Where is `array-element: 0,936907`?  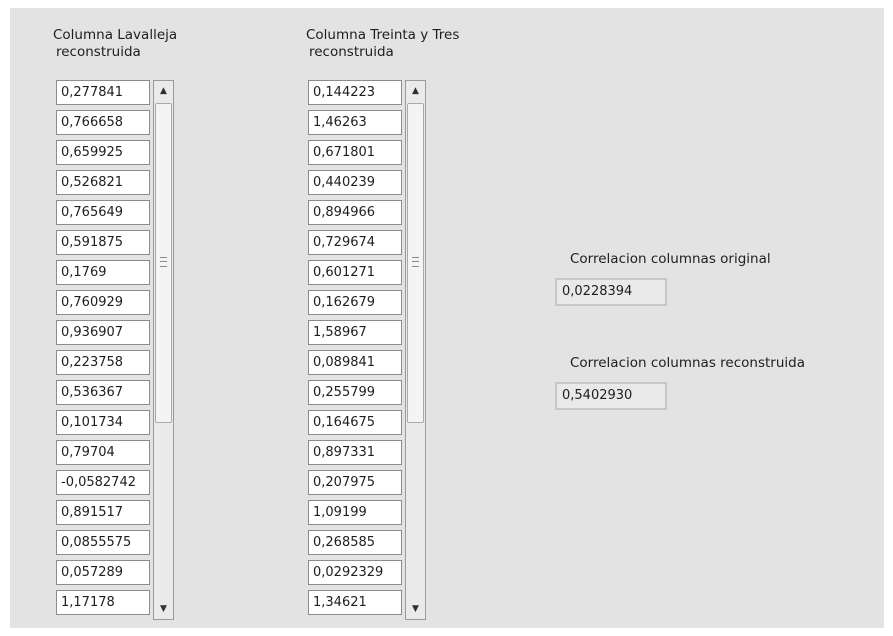 array-element: 0,936907 is located at coordinates (103, 332).